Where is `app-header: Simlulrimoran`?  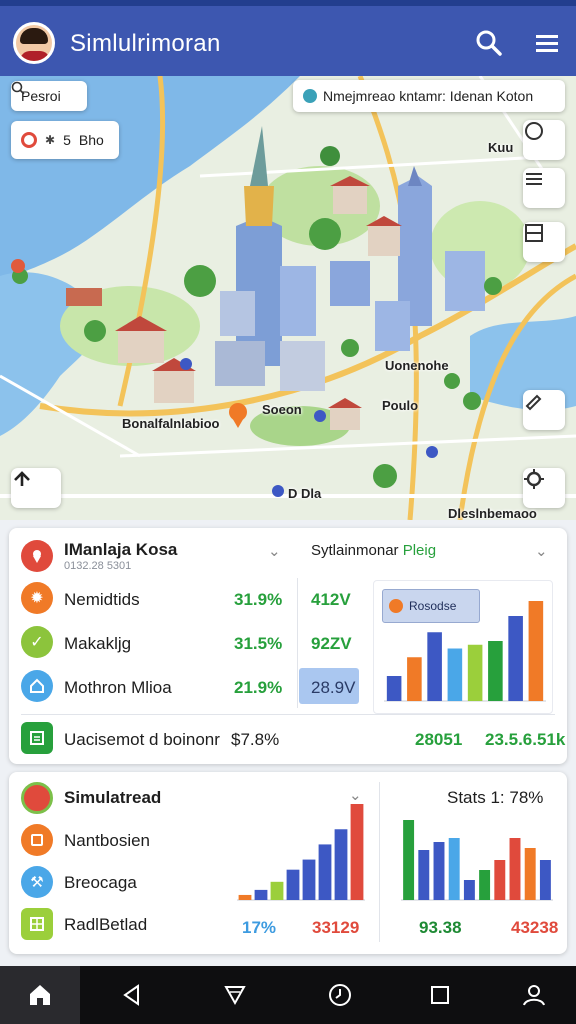 app-header: Simlulrimoran is located at coordinates (288, 38).